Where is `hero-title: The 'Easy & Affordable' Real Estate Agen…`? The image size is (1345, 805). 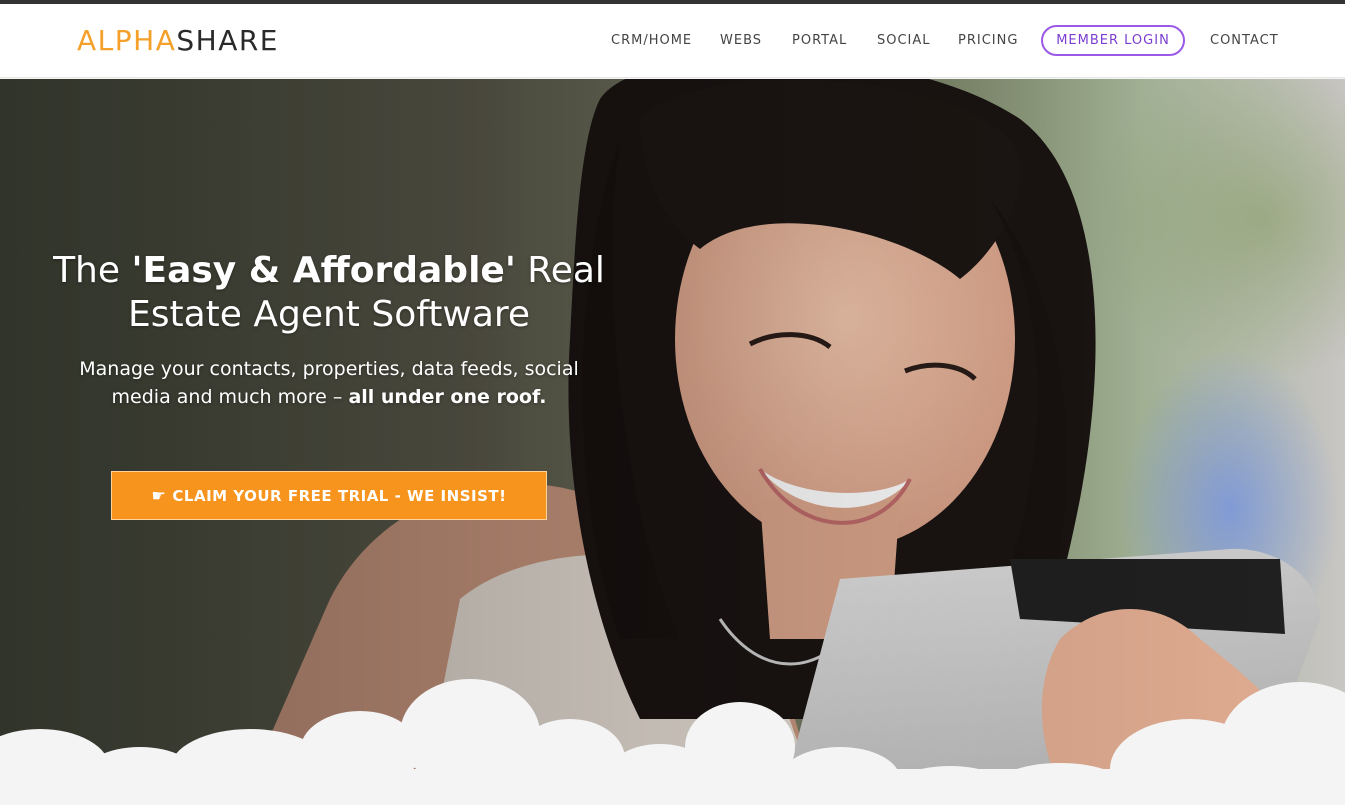 hero-title: The 'Easy & Affordable' Real Estate Agen… is located at coordinates (329, 292).